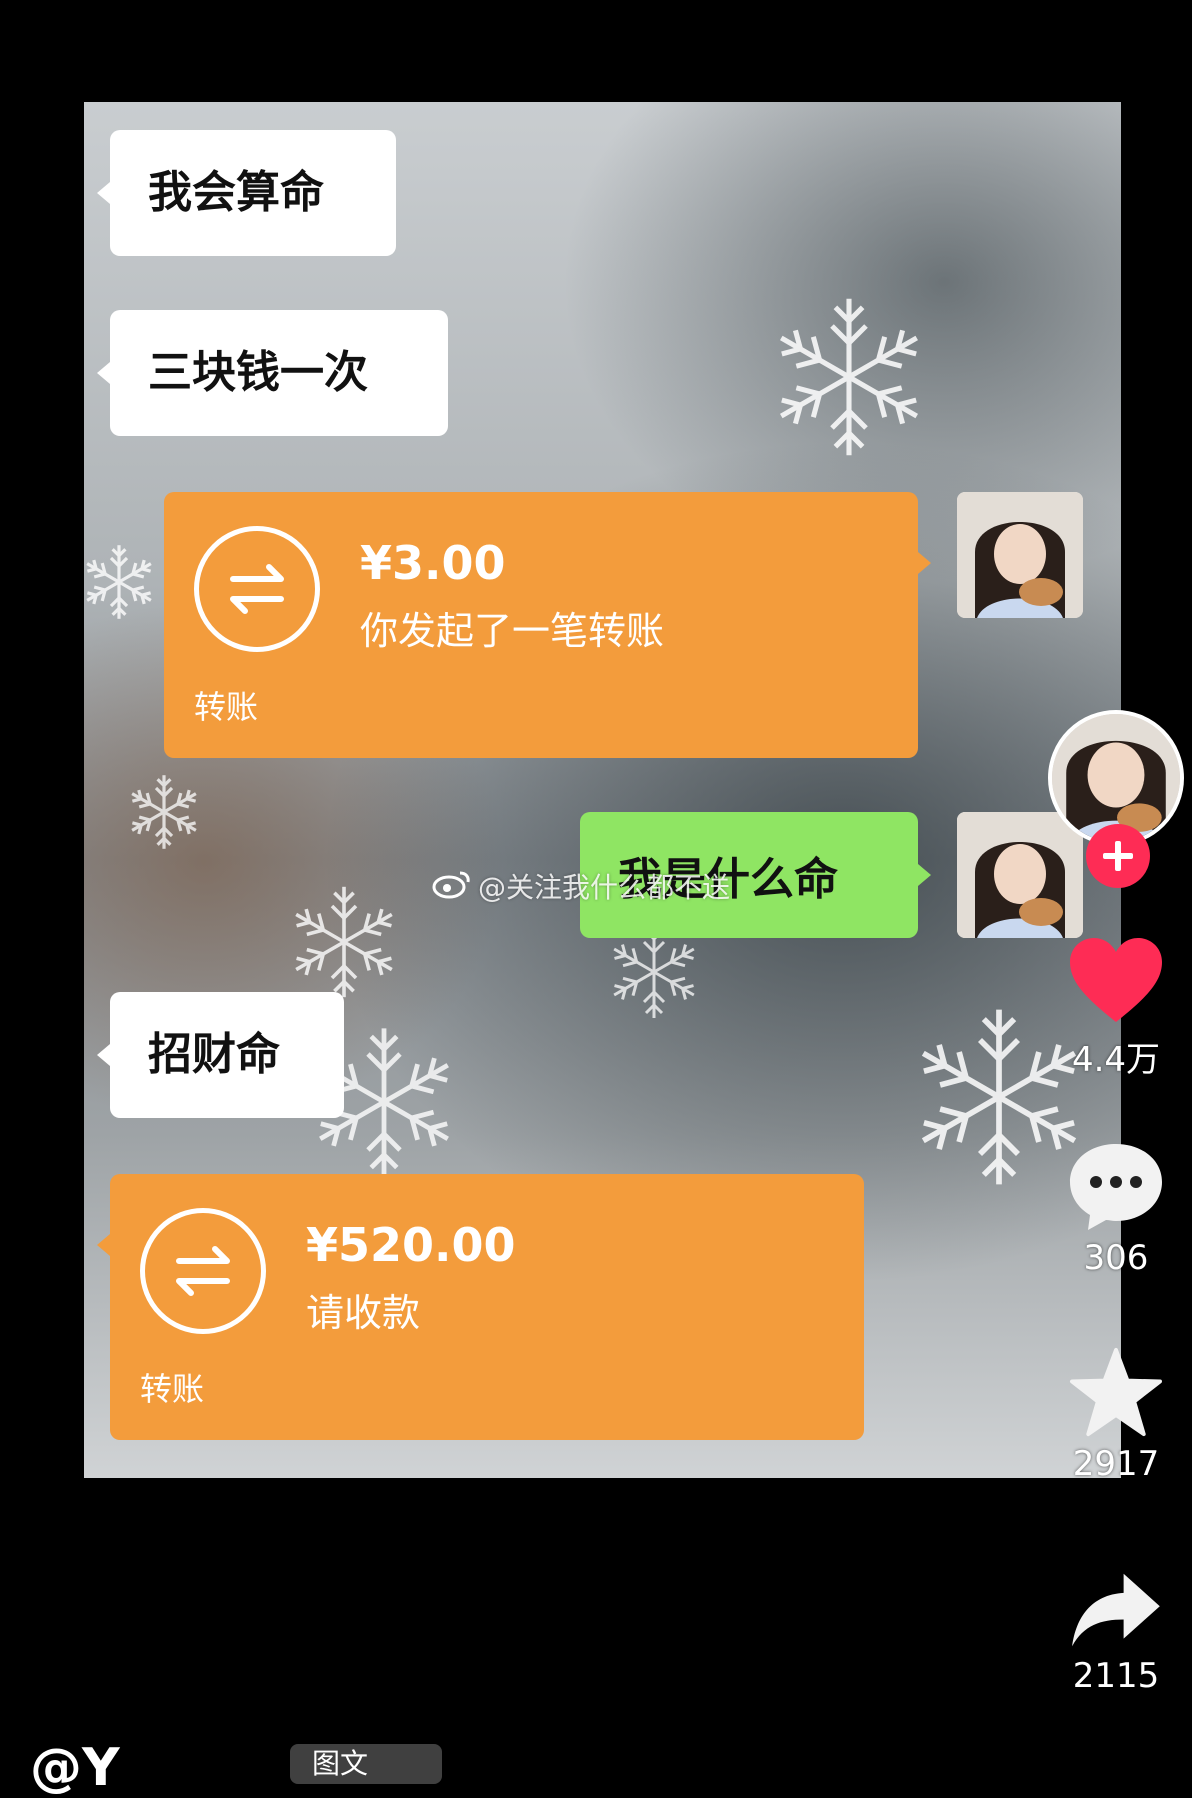  I want to click on comment-button: 306, so click(1116, 1209).